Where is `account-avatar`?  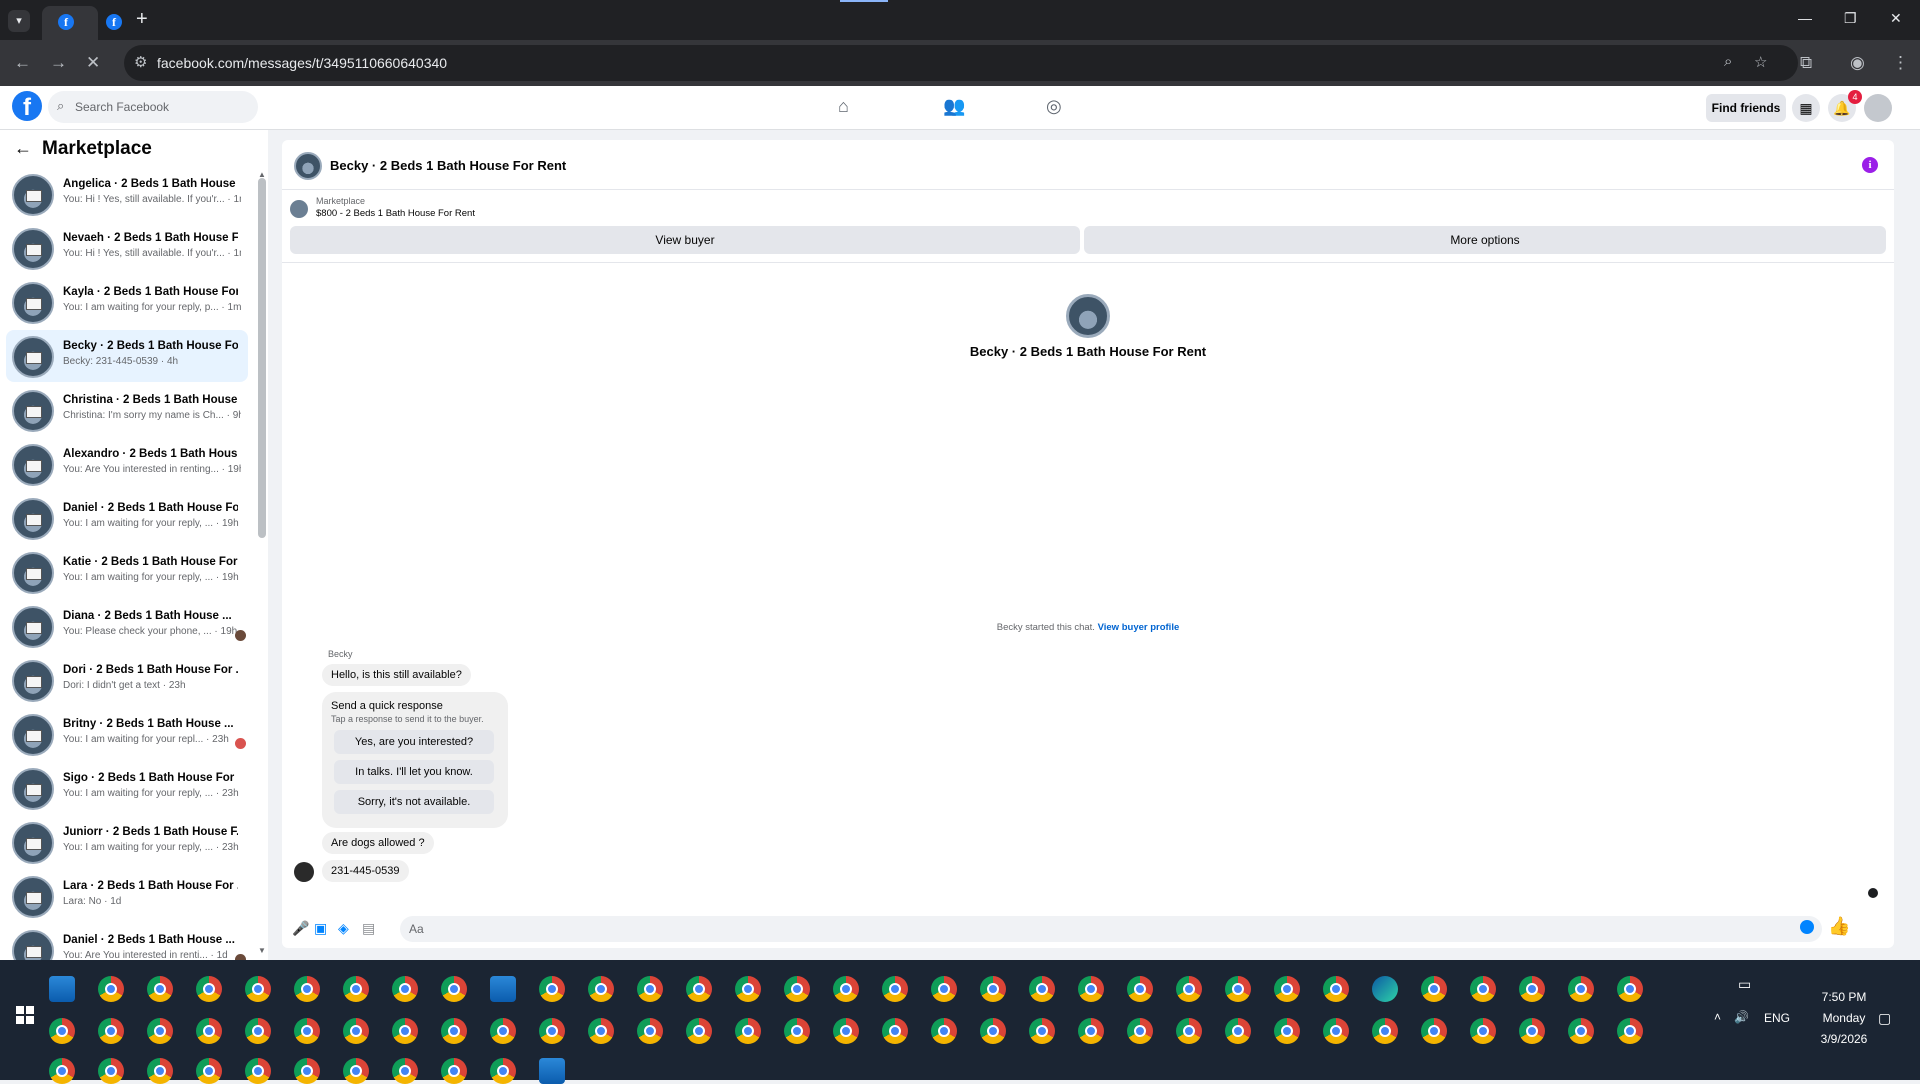
account-avatar is located at coordinates (1878, 108).